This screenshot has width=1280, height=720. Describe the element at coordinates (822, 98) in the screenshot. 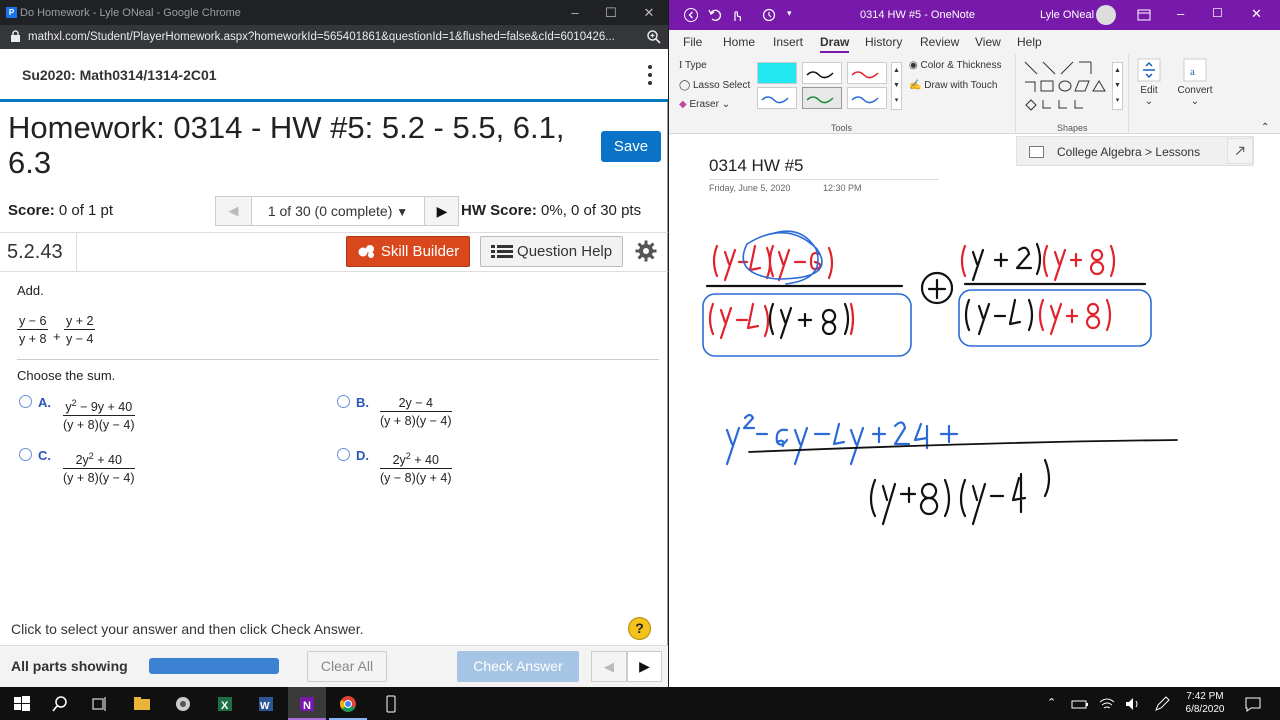

I see `pen-green-selected` at that location.